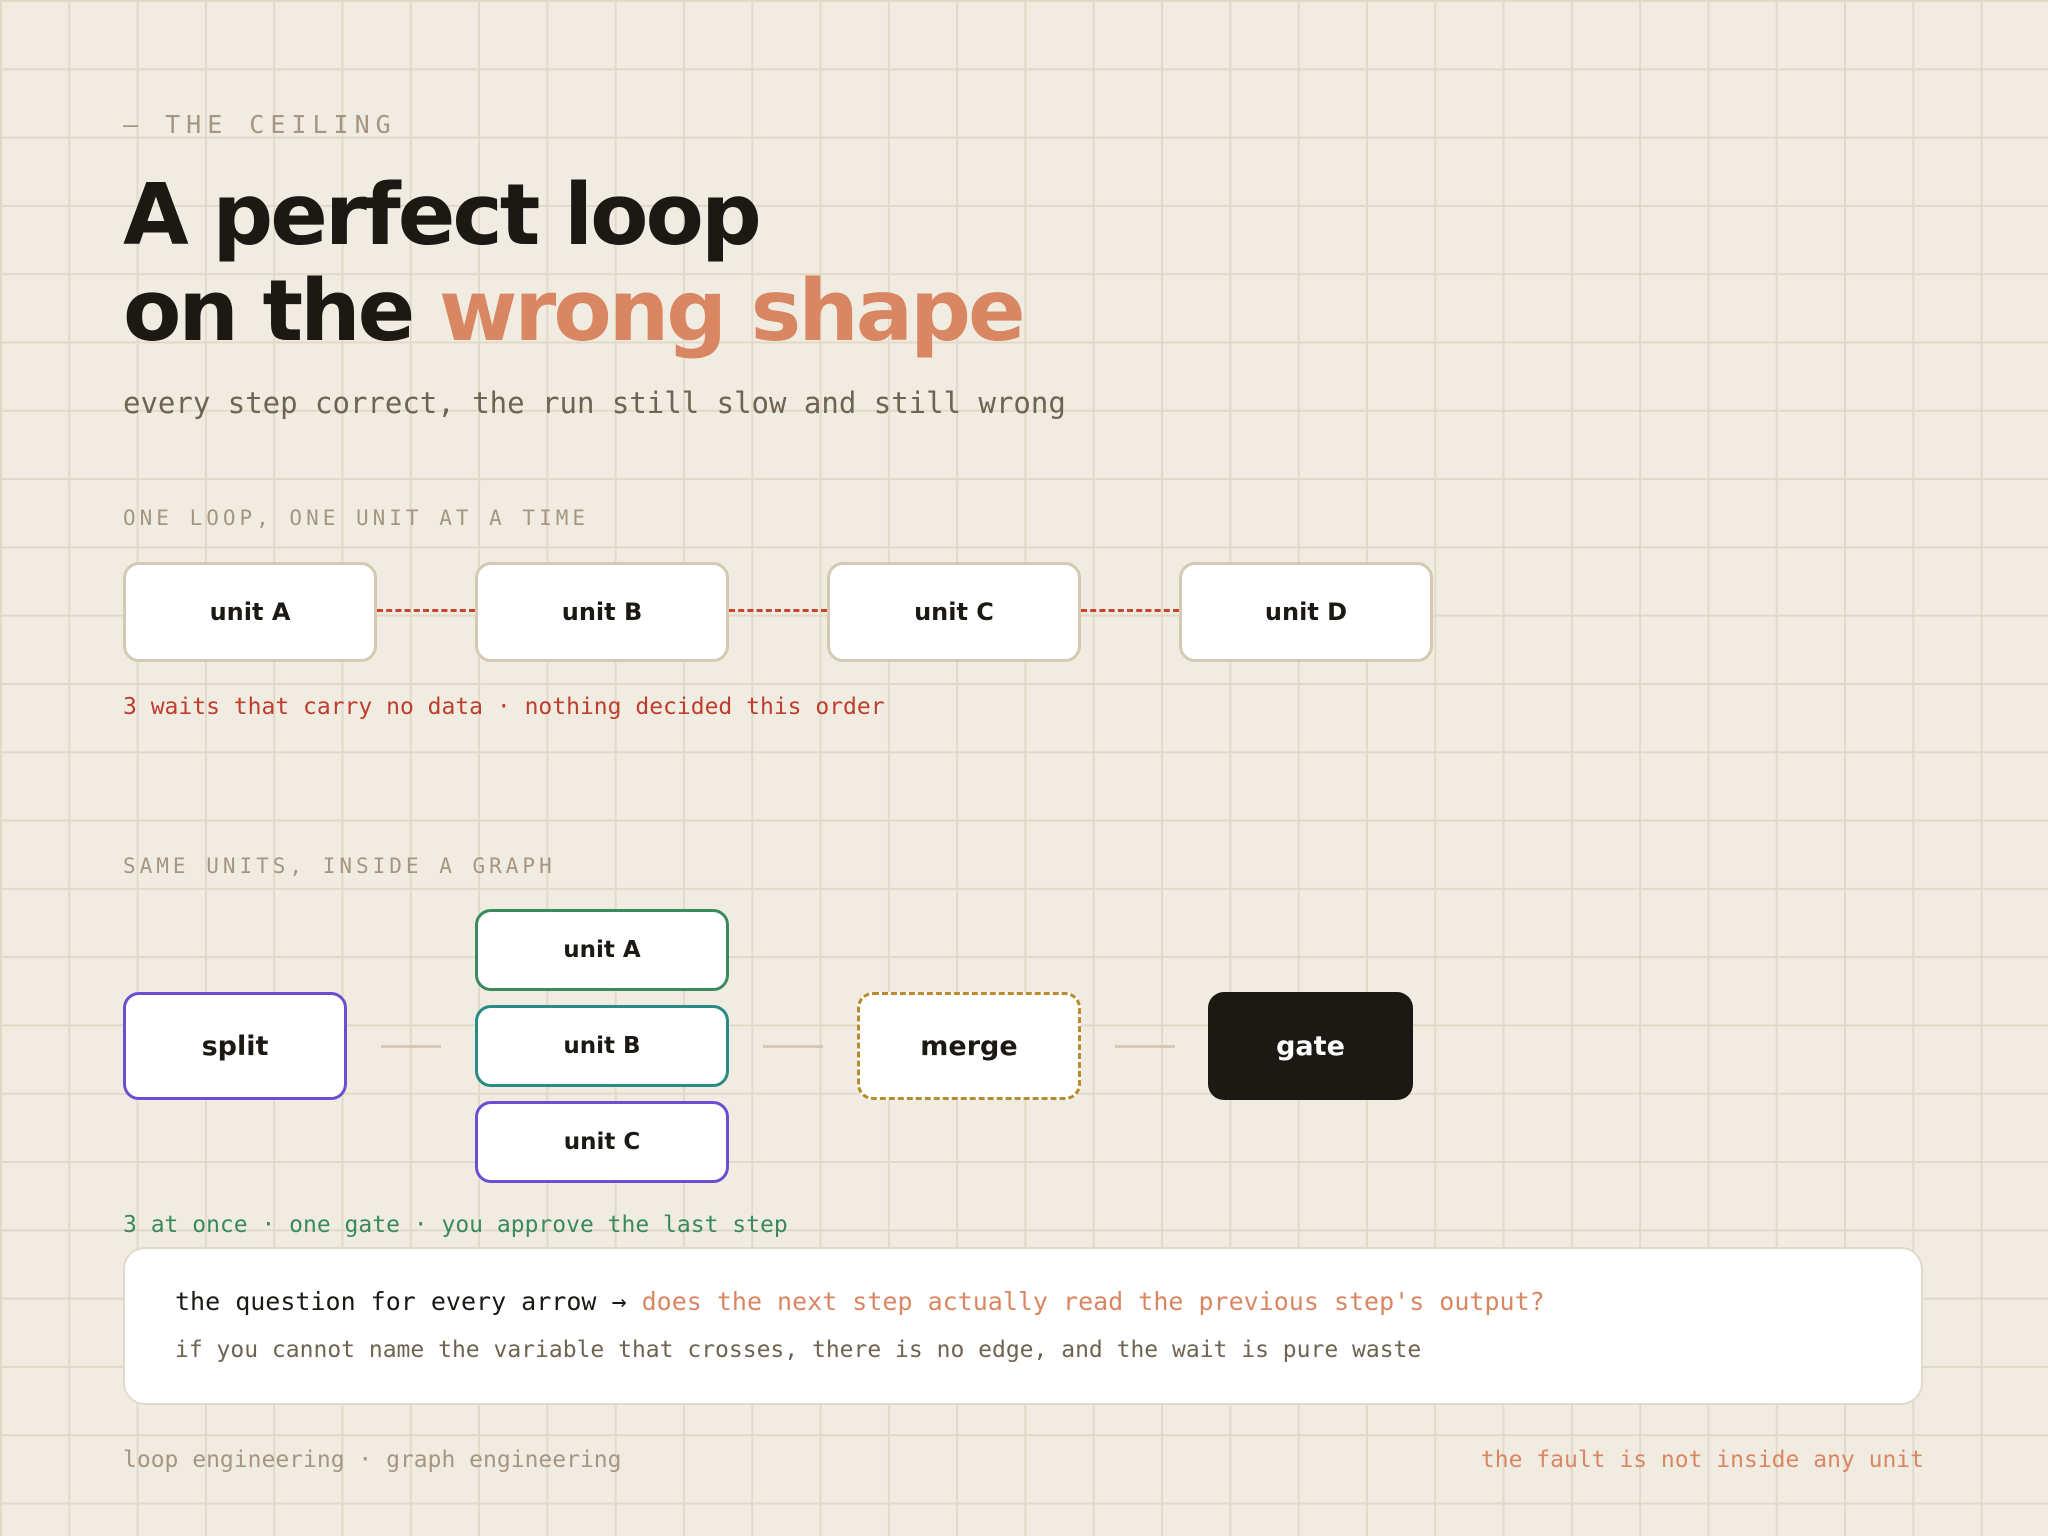  What do you see at coordinates (793, 1046) in the screenshot?
I see `units-connector` at bounding box center [793, 1046].